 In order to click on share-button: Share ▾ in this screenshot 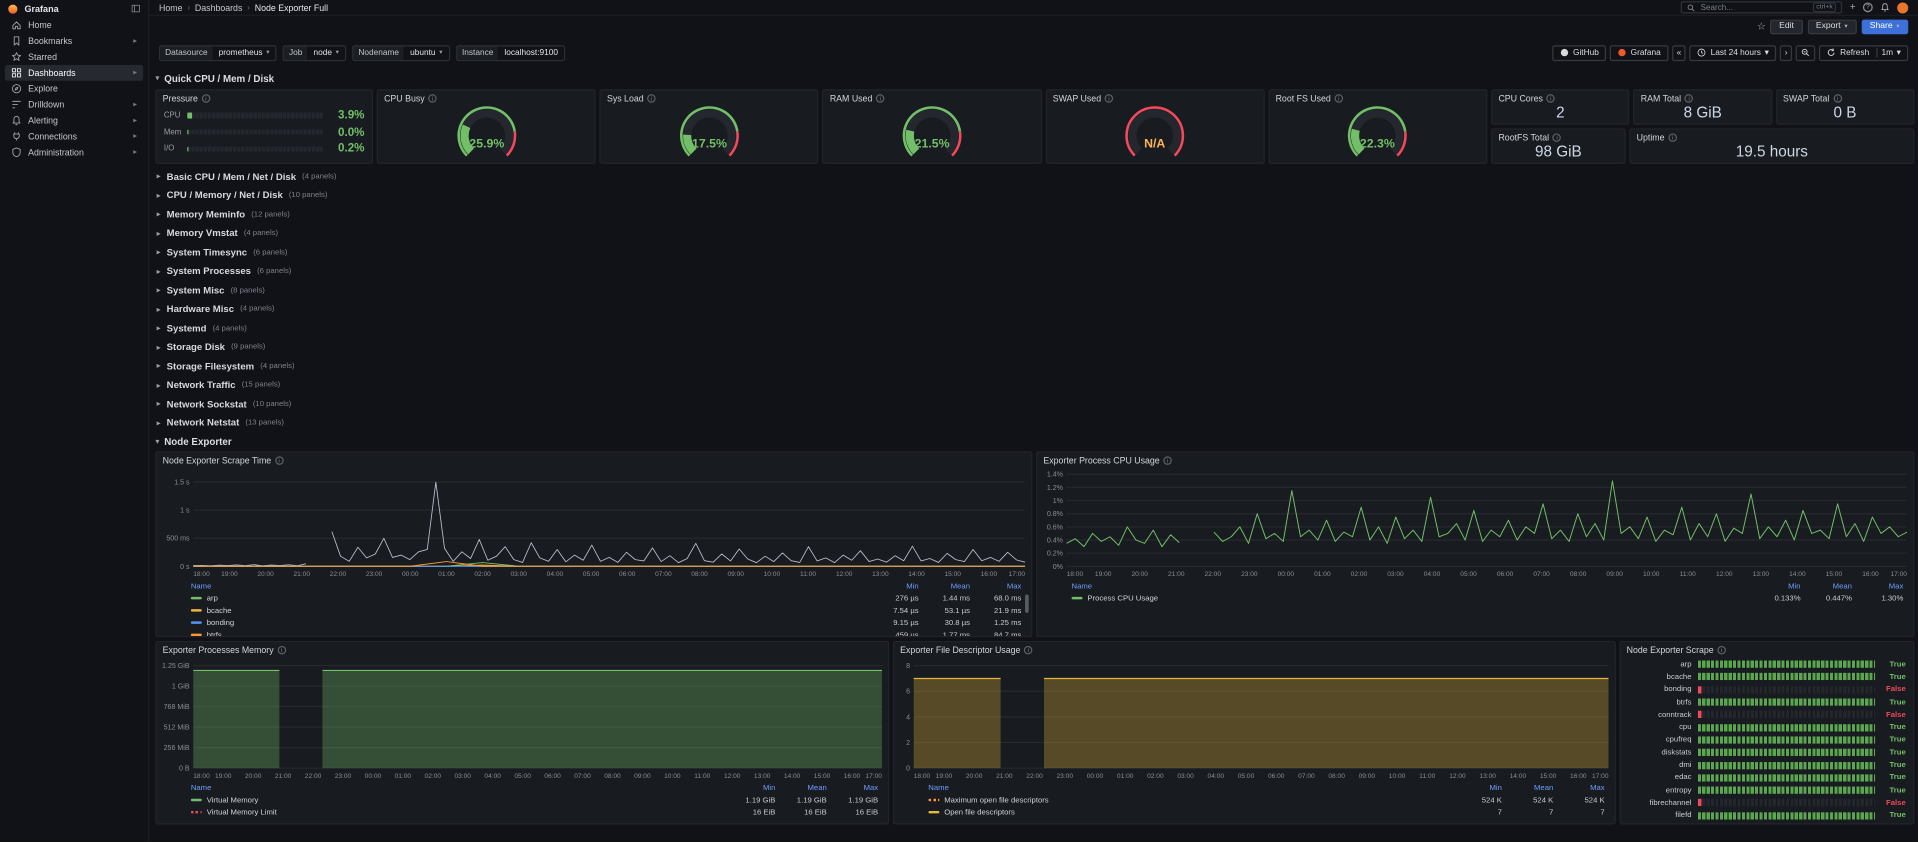, I will do `click(1885, 26)`.